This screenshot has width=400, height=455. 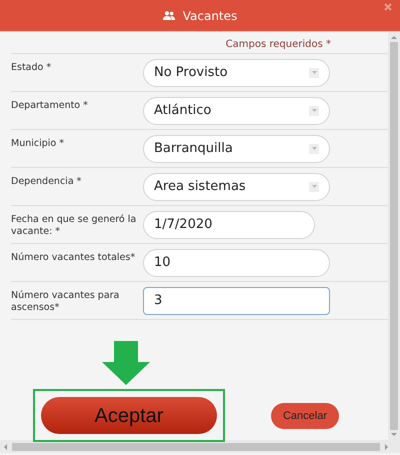 I want to click on input-field: 10, so click(x=236, y=262).